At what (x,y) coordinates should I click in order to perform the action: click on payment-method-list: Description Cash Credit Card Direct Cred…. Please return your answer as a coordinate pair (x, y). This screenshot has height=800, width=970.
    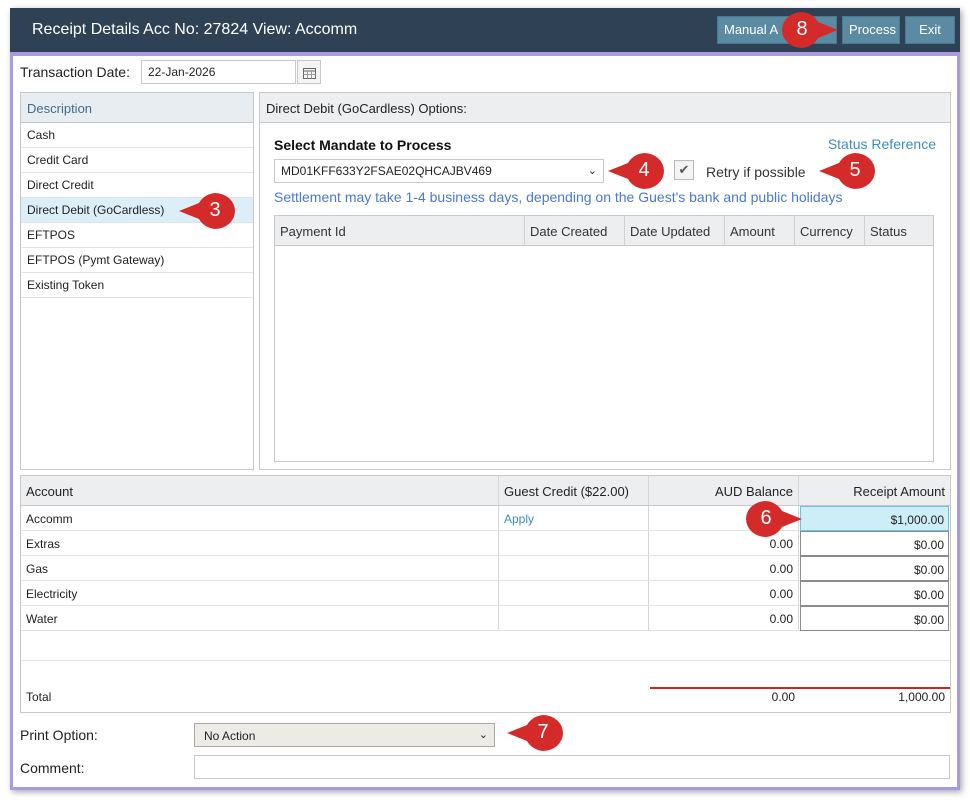
    Looking at the image, I should click on (137, 281).